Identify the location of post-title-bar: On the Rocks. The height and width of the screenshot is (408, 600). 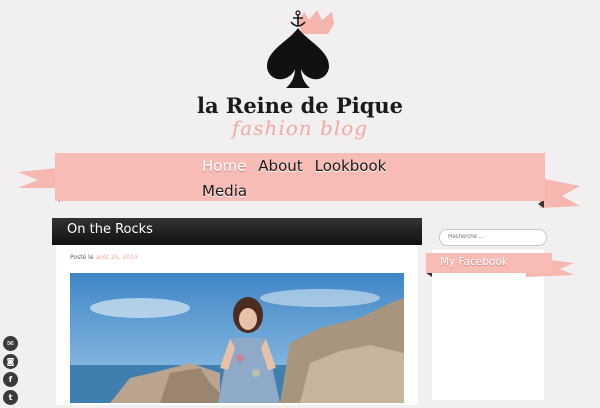
(237, 231).